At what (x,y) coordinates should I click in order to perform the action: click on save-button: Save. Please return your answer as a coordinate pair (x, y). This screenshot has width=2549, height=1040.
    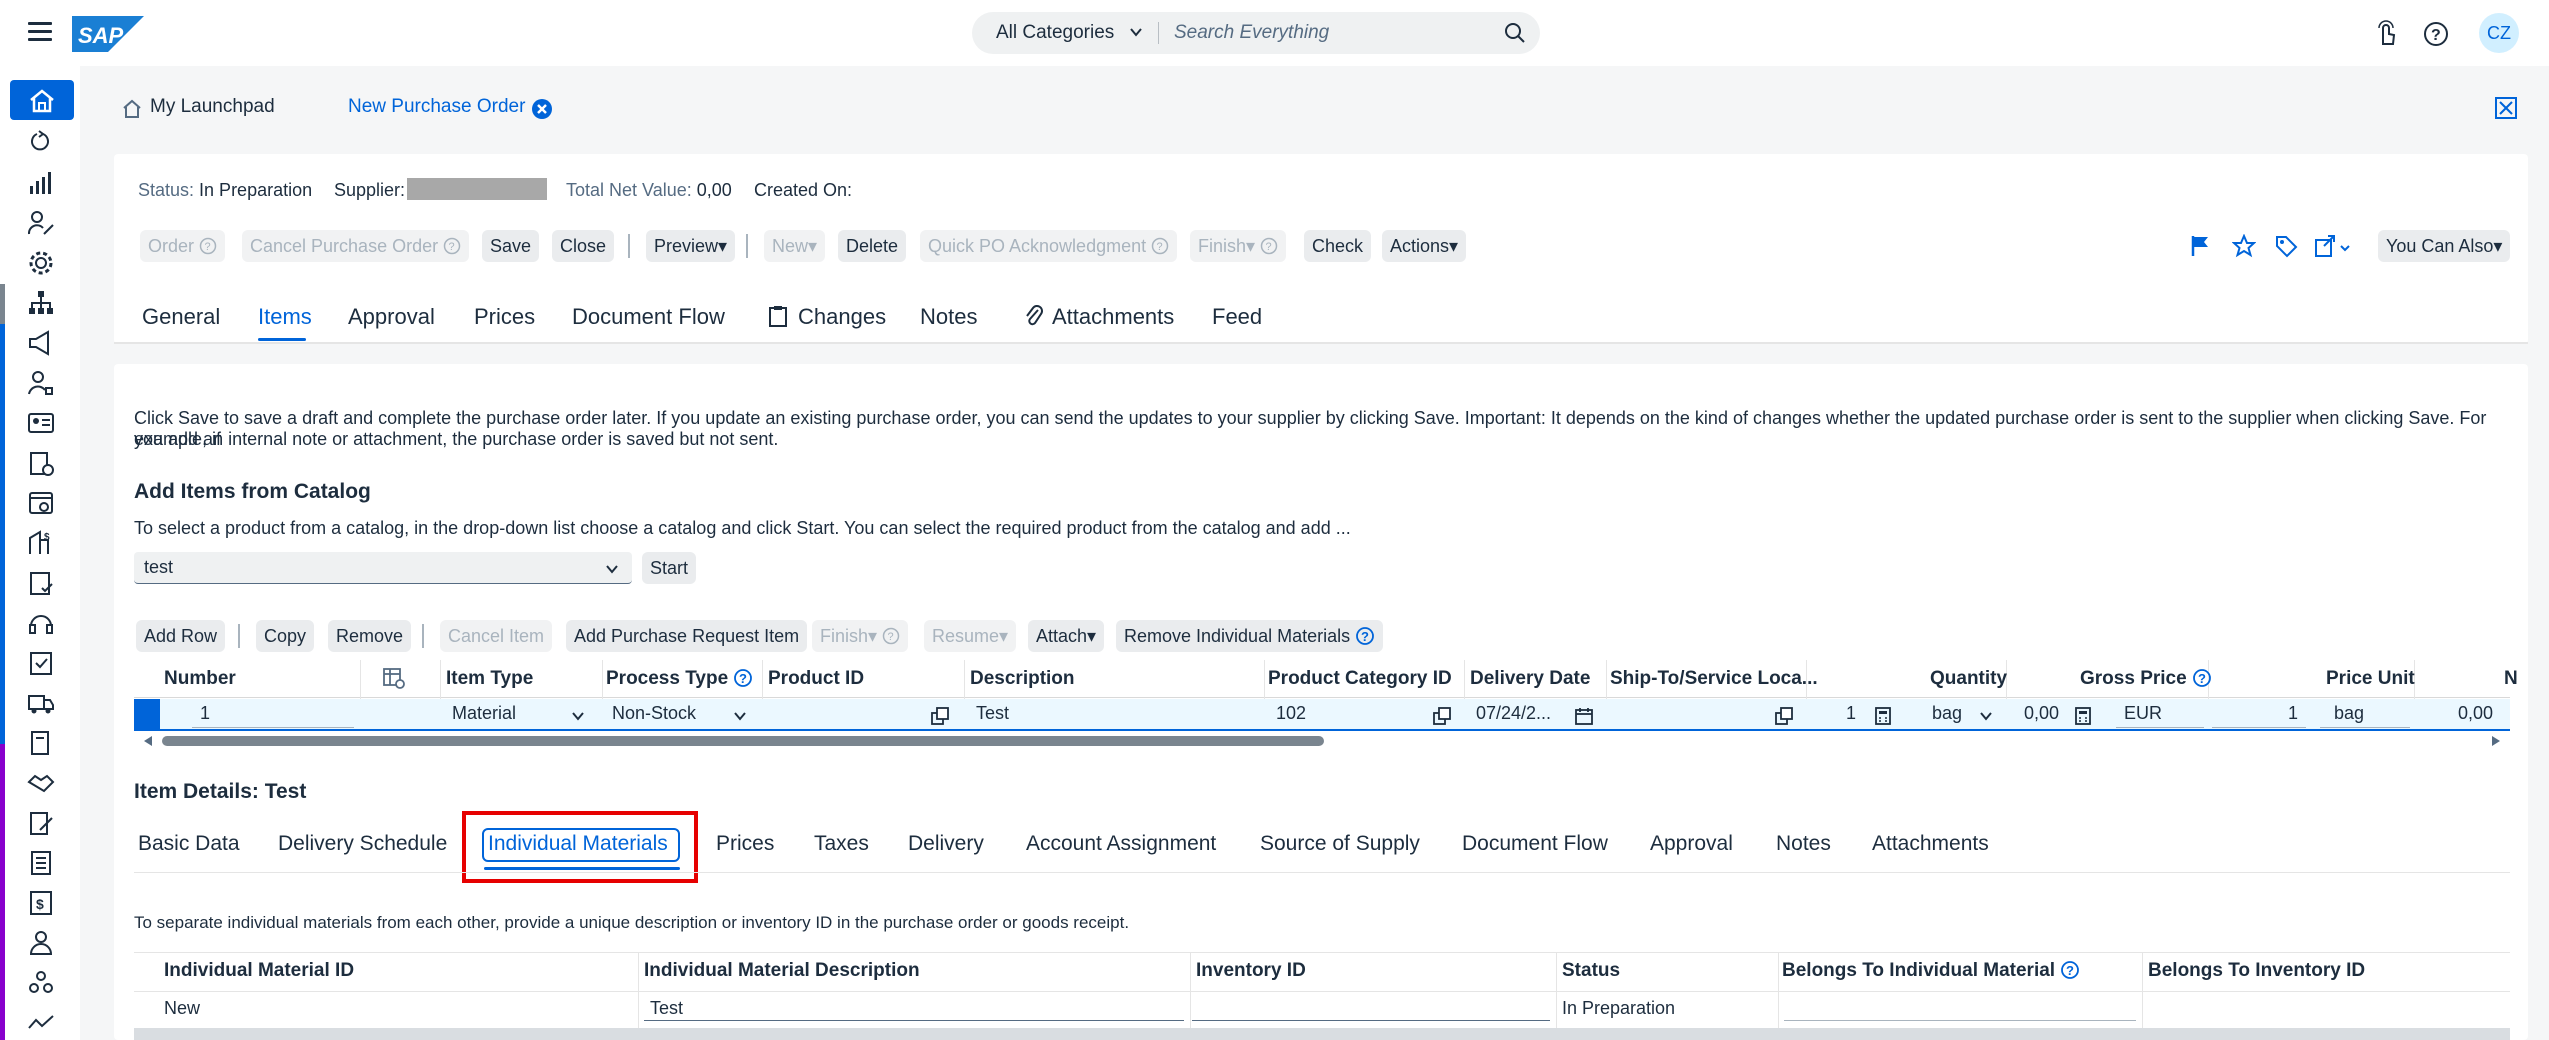
    Looking at the image, I should click on (511, 246).